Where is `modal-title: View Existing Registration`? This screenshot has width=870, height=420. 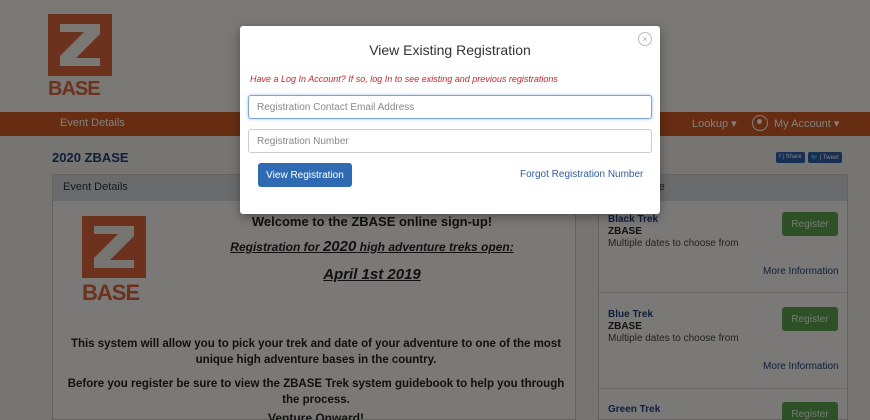 modal-title: View Existing Registration is located at coordinates (450, 50).